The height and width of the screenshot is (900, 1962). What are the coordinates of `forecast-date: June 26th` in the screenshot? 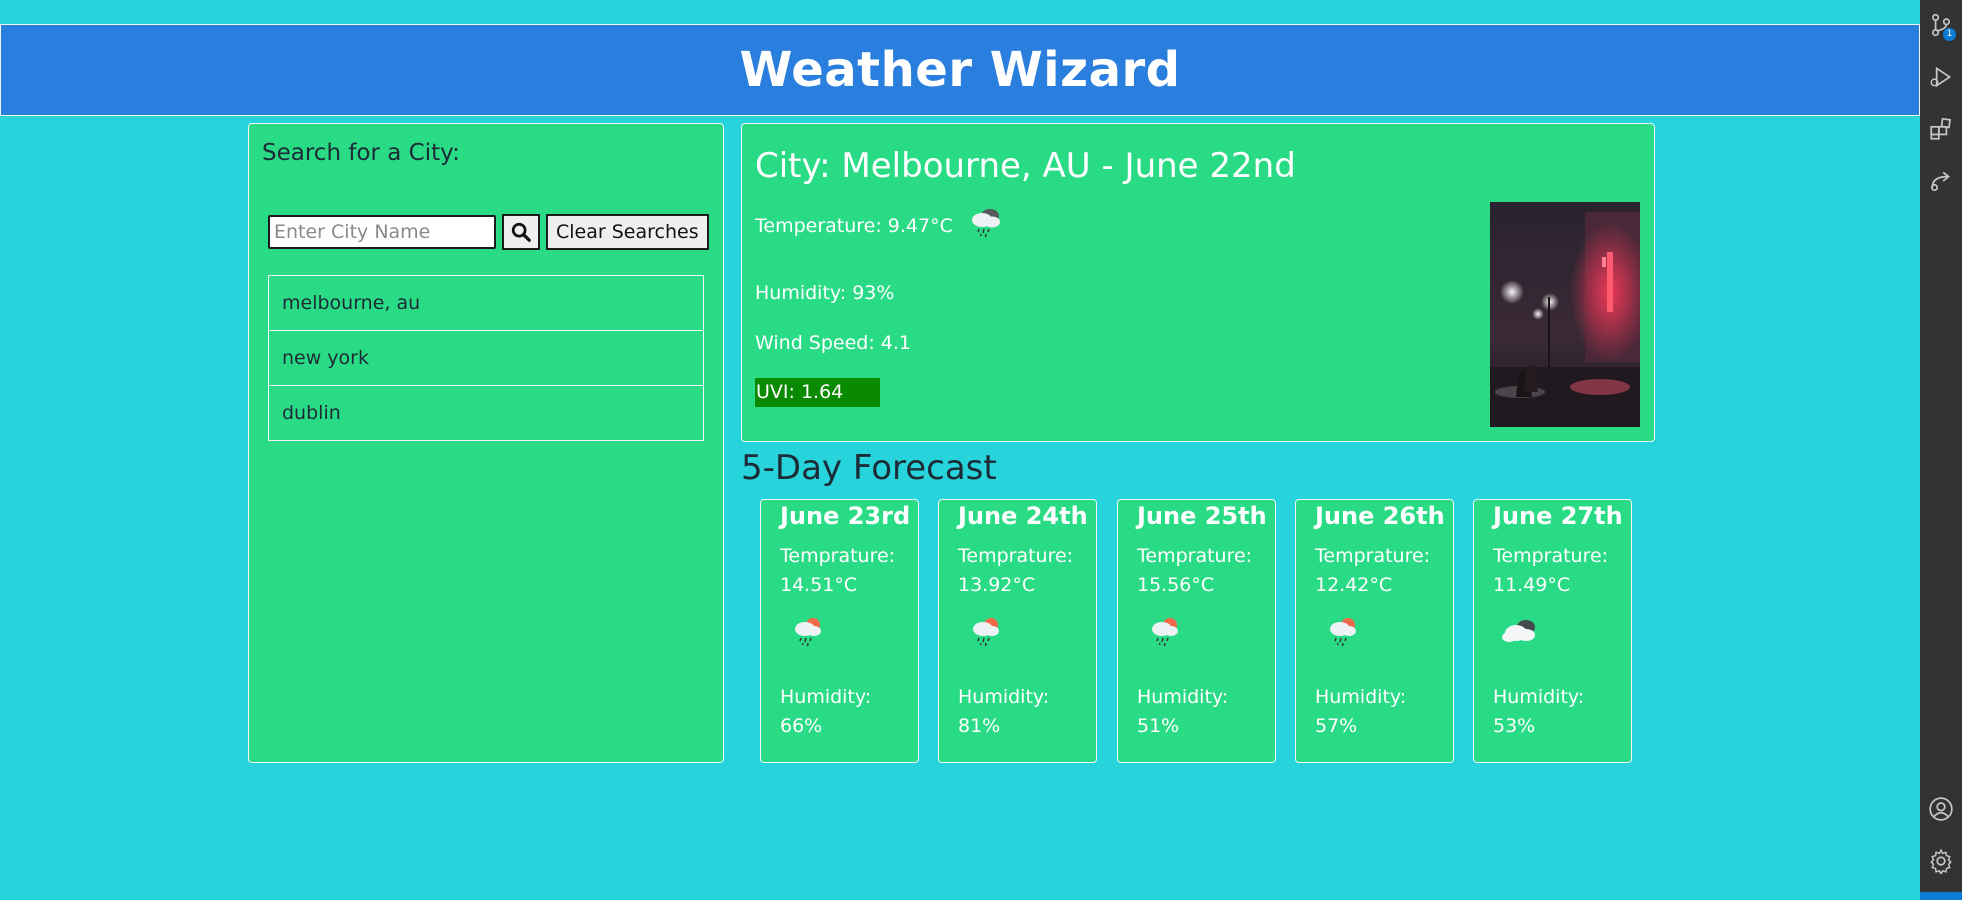 It's located at (1380, 516).